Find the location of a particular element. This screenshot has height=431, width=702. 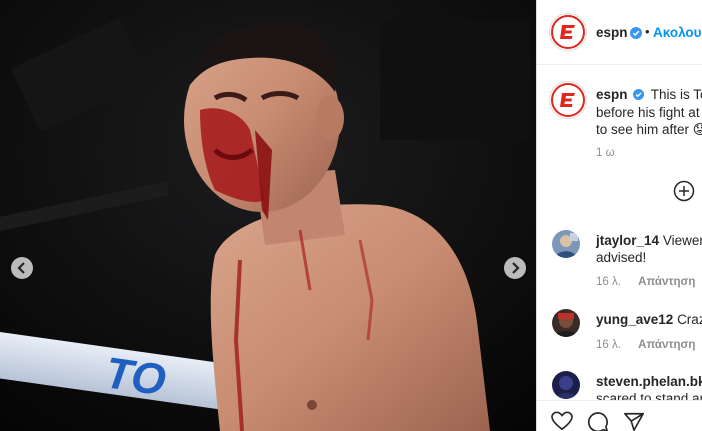

caption-username: espn is located at coordinates (612, 94).